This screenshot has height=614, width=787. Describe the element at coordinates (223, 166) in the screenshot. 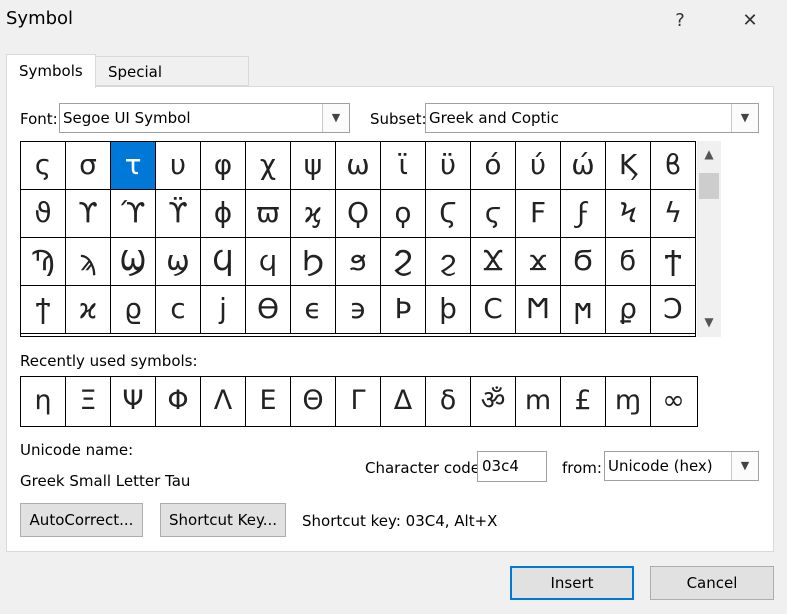

I see `symbol-cell: φ` at that location.